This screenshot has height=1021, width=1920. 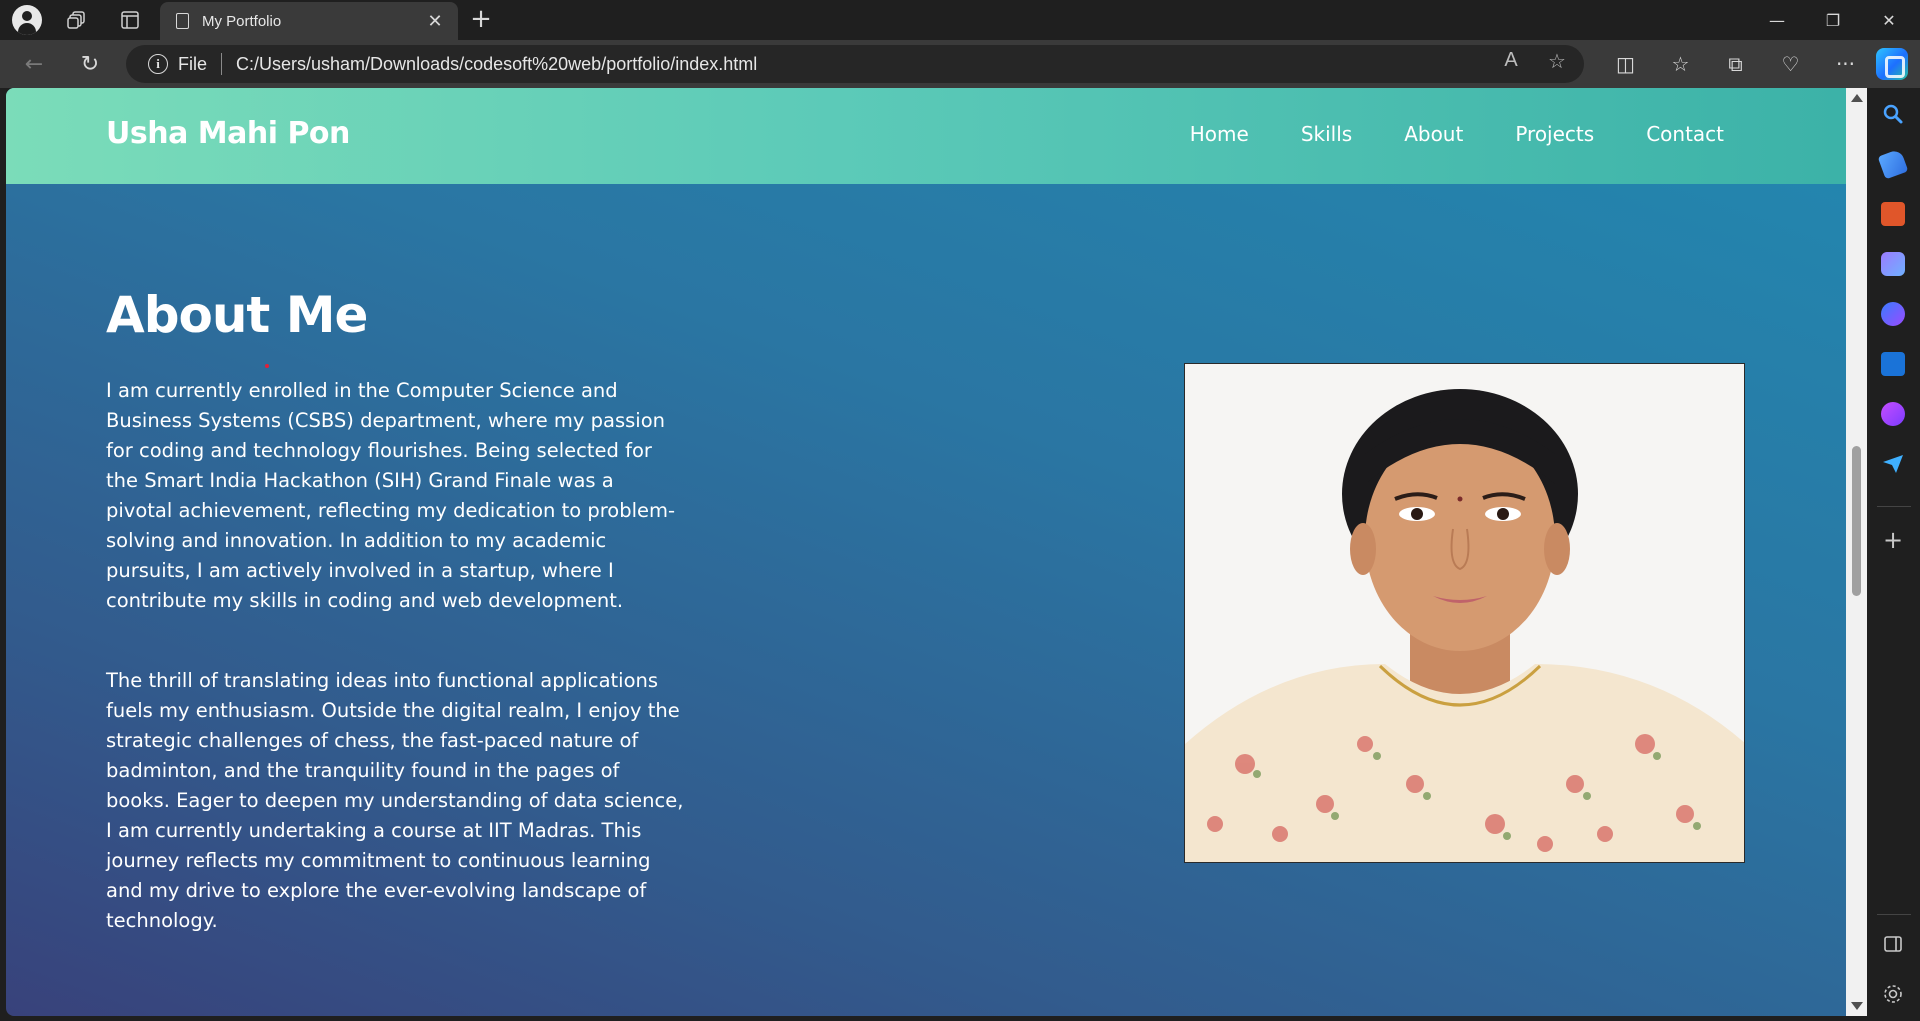 I want to click on site-nav: Home Skills About Projects Contact, so click(x=1457, y=134).